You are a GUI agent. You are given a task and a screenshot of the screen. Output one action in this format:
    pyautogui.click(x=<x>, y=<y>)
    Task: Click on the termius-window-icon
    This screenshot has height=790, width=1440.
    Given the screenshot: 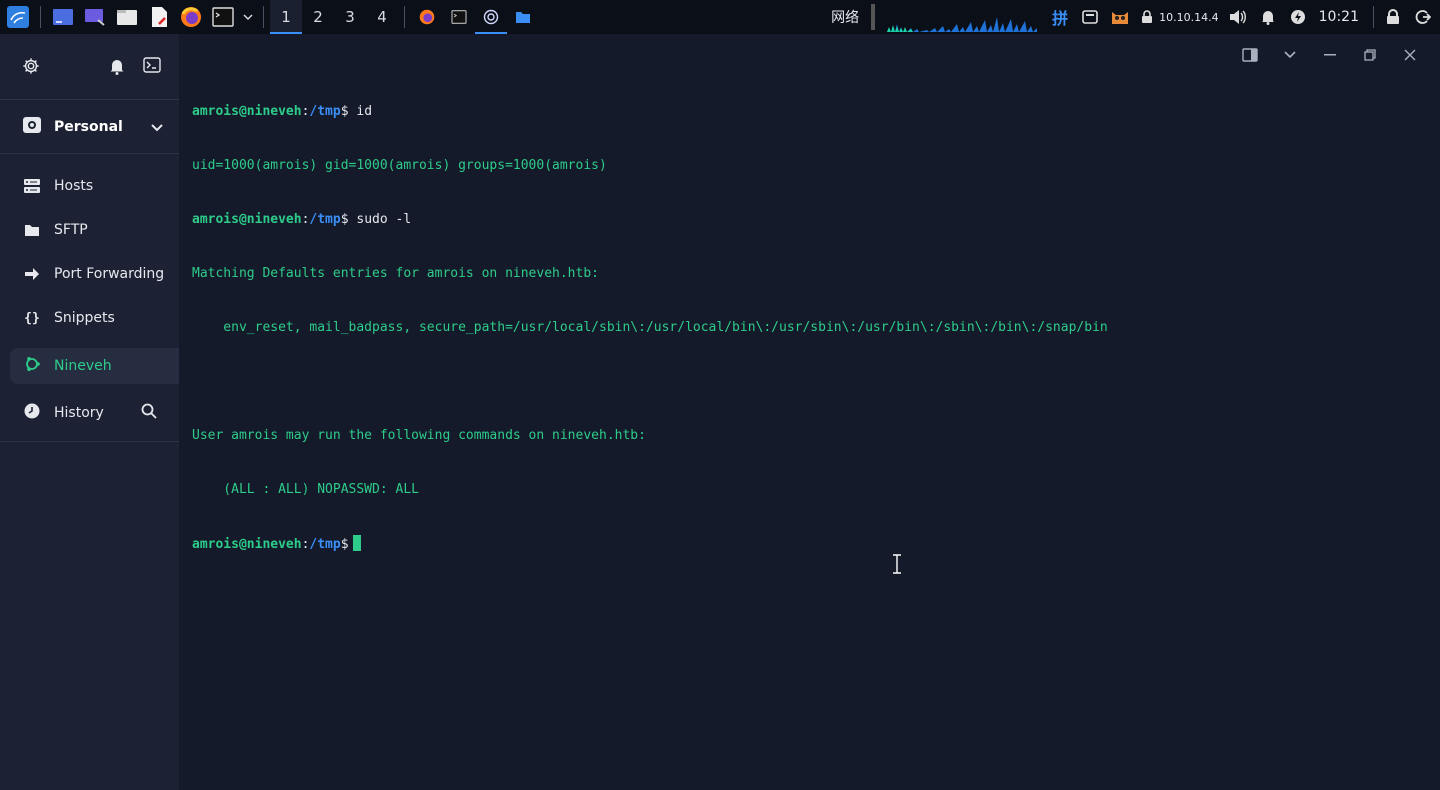 What is the action you would take?
    pyautogui.click(x=491, y=17)
    